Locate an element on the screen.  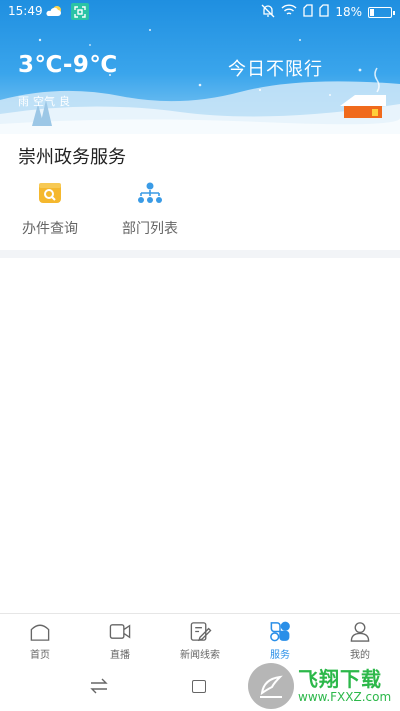
air-label: 空气 is located at coordinates (44, 101).